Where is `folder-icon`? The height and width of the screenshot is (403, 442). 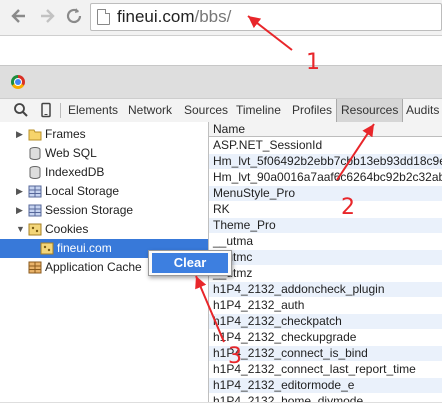 folder-icon is located at coordinates (35, 135).